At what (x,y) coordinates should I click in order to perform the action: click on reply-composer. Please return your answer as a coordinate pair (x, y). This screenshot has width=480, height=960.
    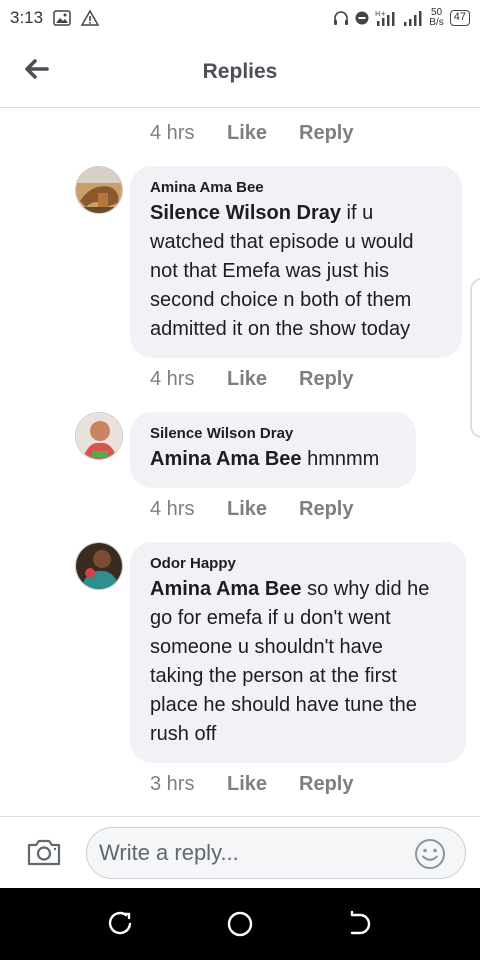
    Looking at the image, I should click on (240, 852).